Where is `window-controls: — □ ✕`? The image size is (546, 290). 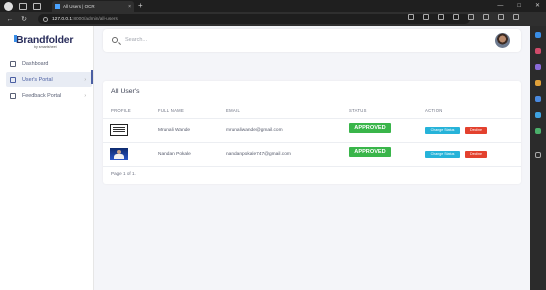
window-controls: — □ ✕ is located at coordinates (518, 6).